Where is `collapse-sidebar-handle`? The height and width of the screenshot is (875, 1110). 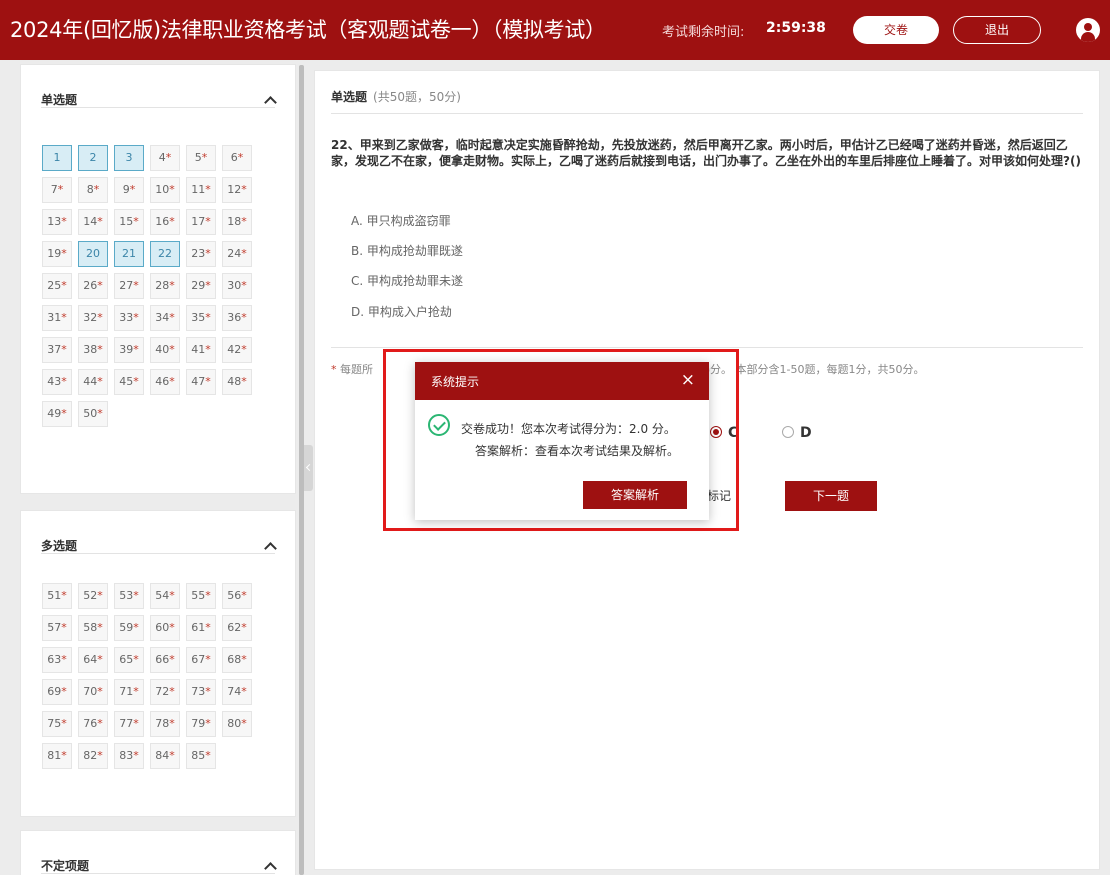 collapse-sidebar-handle is located at coordinates (308, 468).